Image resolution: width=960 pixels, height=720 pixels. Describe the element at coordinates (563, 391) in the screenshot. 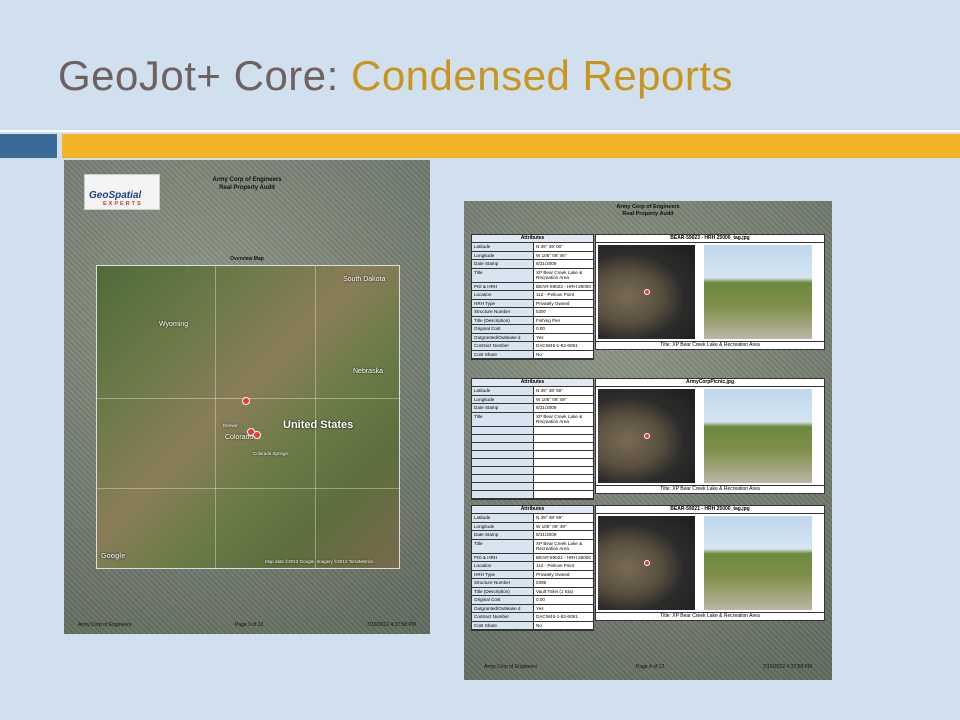

I see `attribute-value: N 39° 38' 59"` at that location.